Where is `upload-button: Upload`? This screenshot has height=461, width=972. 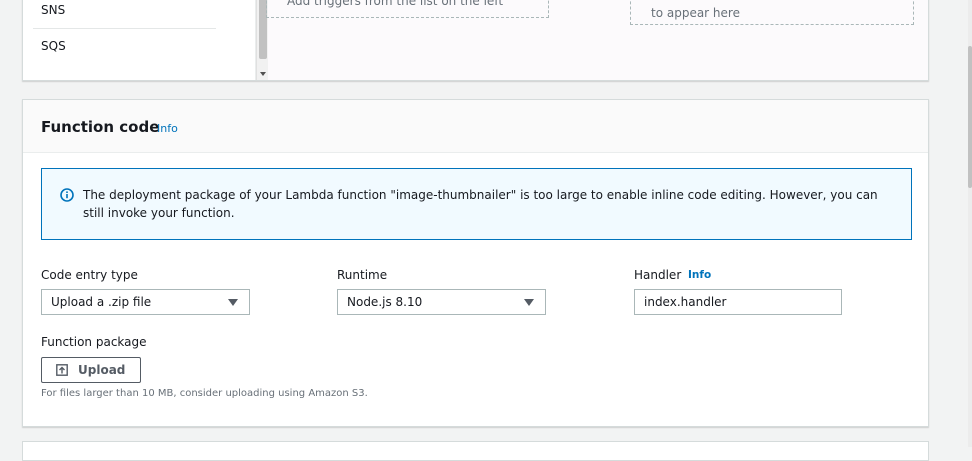 upload-button: Upload is located at coordinates (91, 370).